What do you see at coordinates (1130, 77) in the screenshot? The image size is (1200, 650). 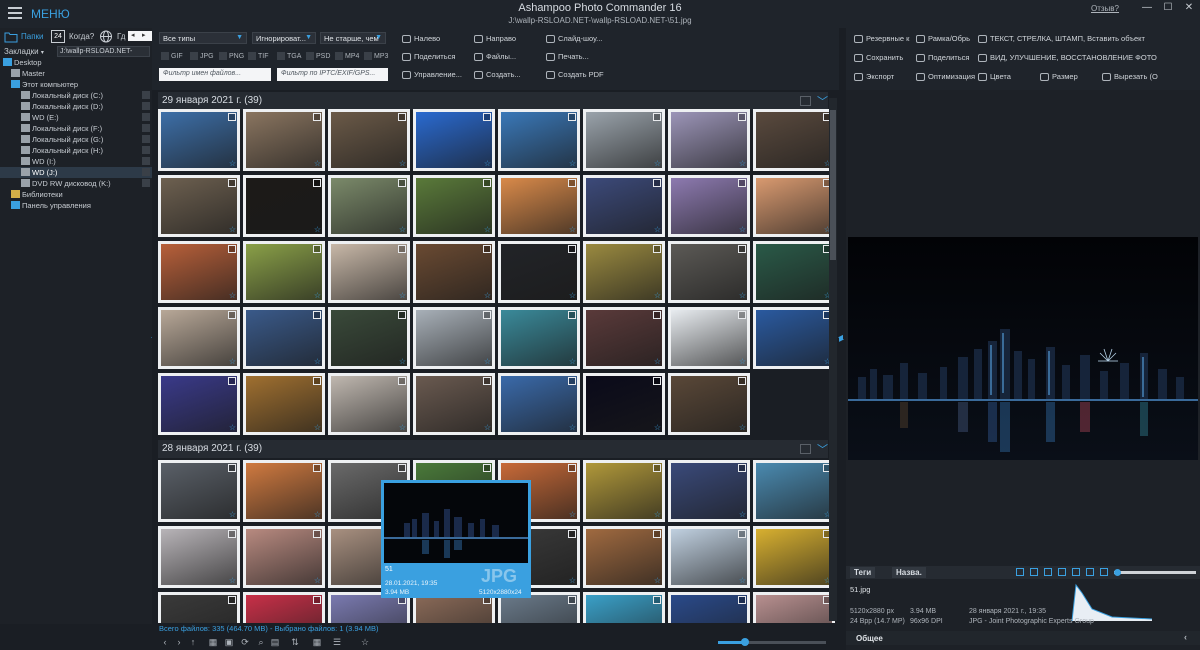 I see `edit-action-button: Вырезать (О` at bounding box center [1130, 77].